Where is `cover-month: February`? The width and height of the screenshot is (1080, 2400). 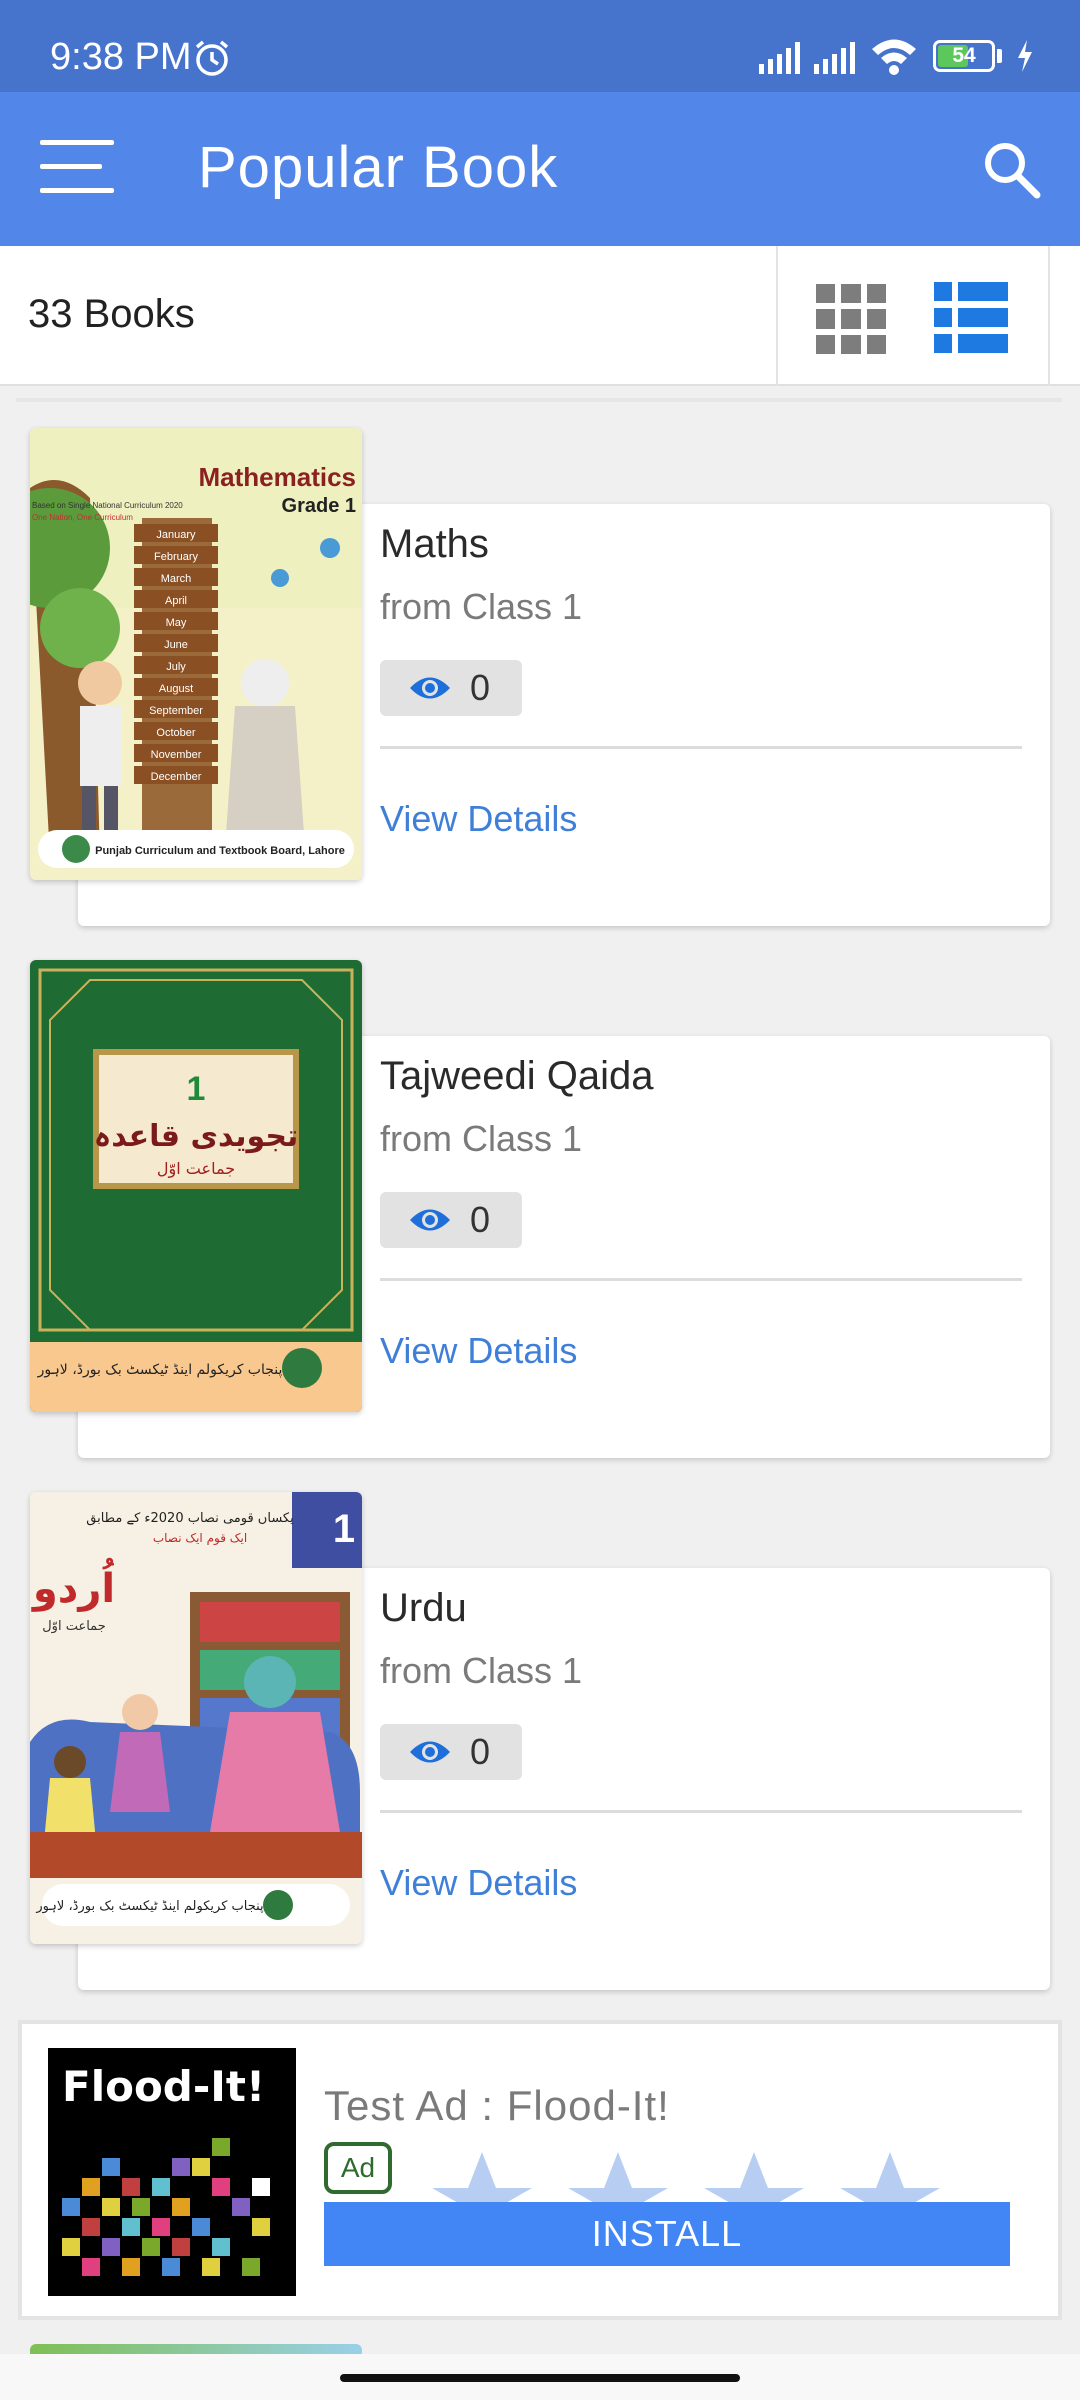
cover-month: February is located at coordinates (176, 557).